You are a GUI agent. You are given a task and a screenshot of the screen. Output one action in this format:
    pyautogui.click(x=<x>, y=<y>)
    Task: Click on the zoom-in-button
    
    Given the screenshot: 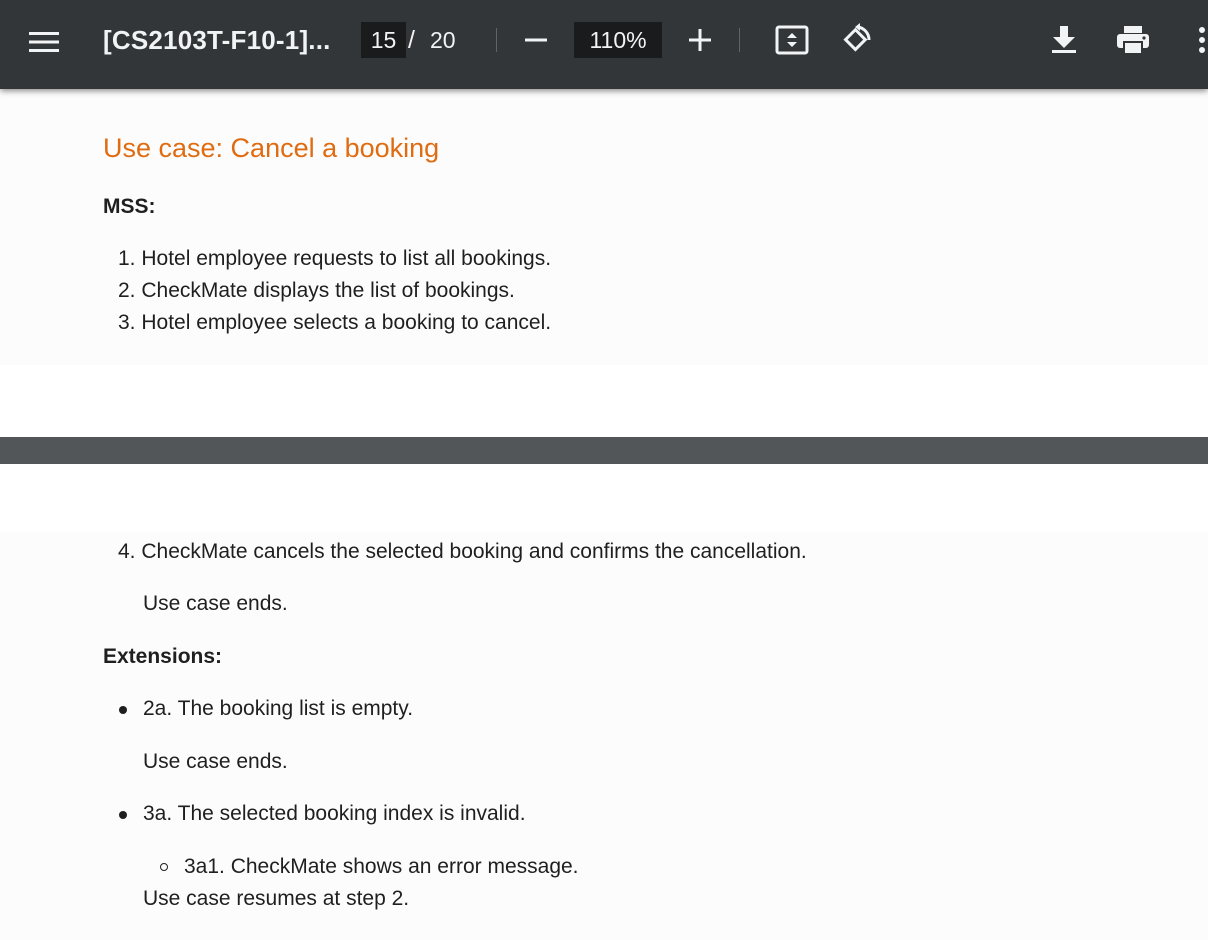 What is the action you would take?
    pyautogui.click(x=700, y=40)
    